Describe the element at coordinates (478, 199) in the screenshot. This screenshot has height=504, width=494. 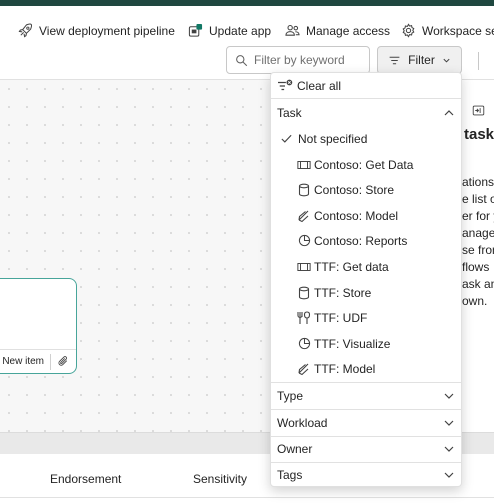
I see `description-line: e list o` at that location.